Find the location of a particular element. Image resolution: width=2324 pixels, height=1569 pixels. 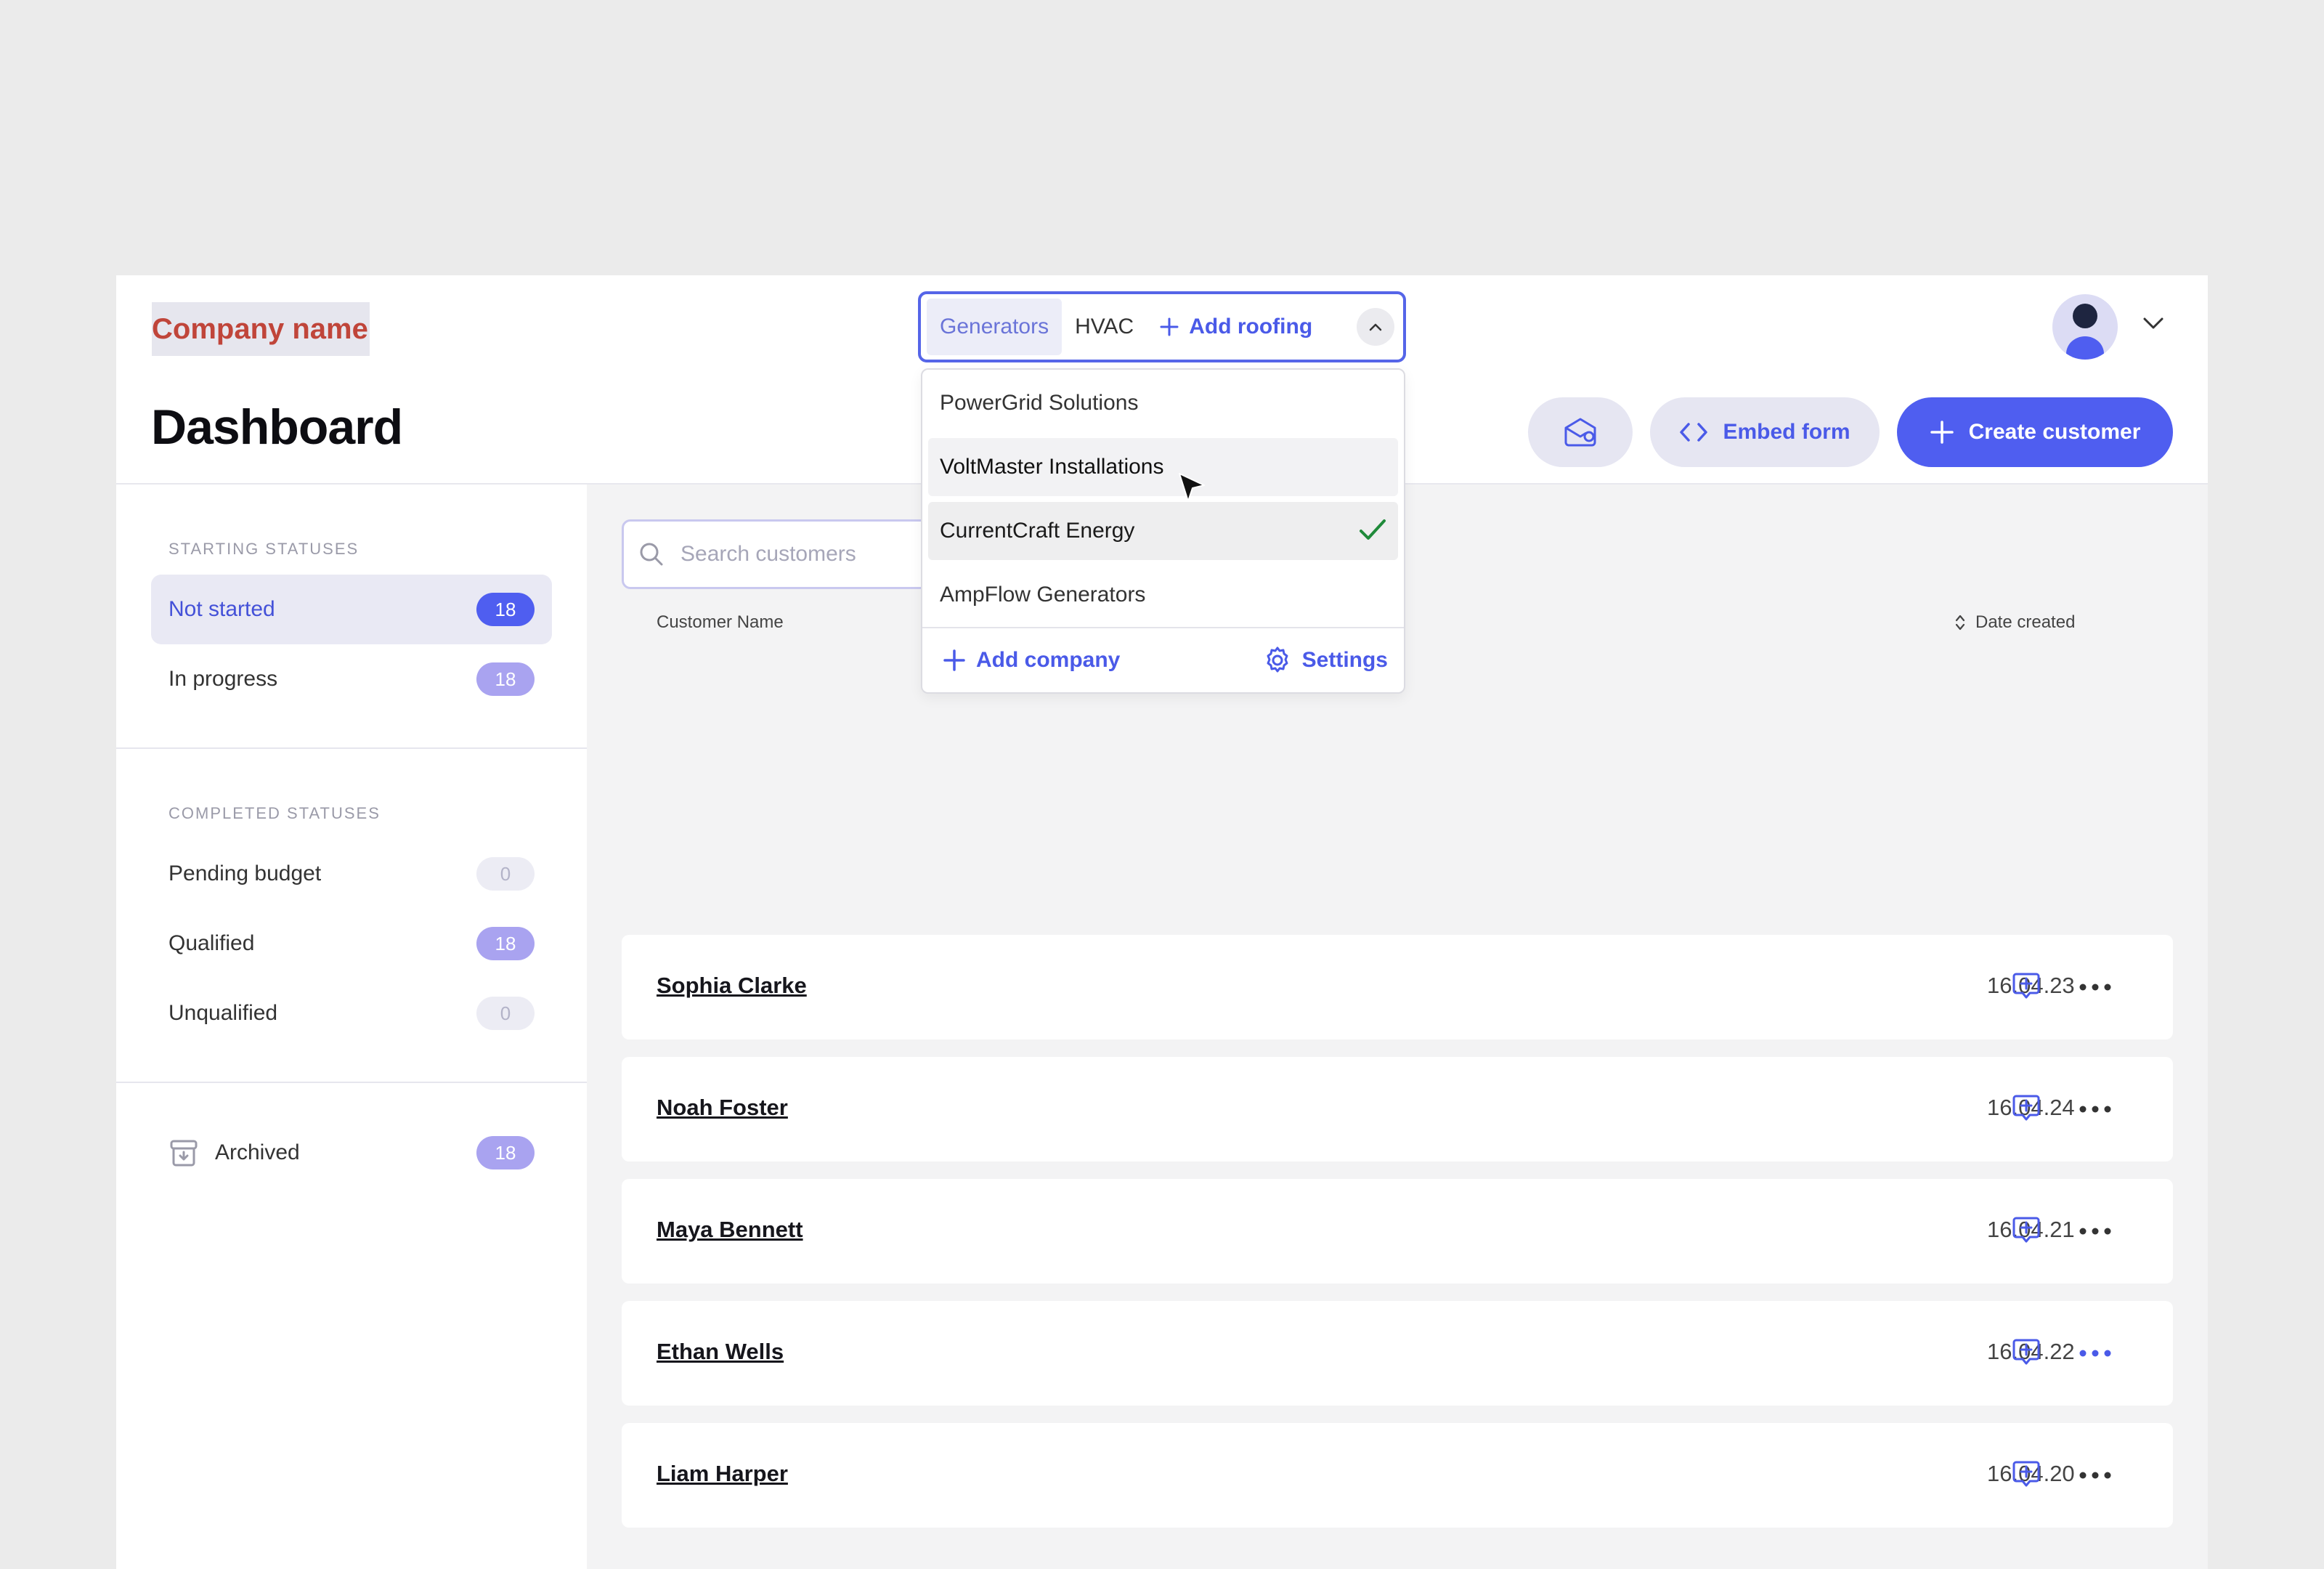

table-row: Sophia Clarke 16.04.23 is located at coordinates (1397, 987).